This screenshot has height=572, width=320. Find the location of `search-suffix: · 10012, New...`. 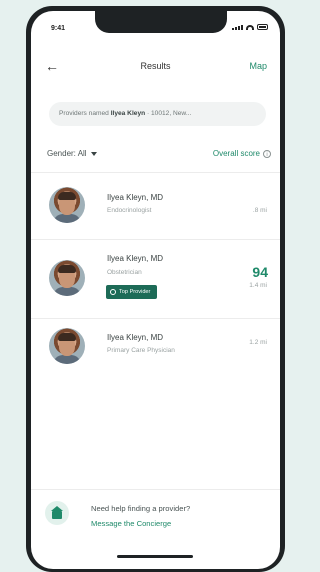

search-suffix: · 10012, New... is located at coordinates (168, 113).